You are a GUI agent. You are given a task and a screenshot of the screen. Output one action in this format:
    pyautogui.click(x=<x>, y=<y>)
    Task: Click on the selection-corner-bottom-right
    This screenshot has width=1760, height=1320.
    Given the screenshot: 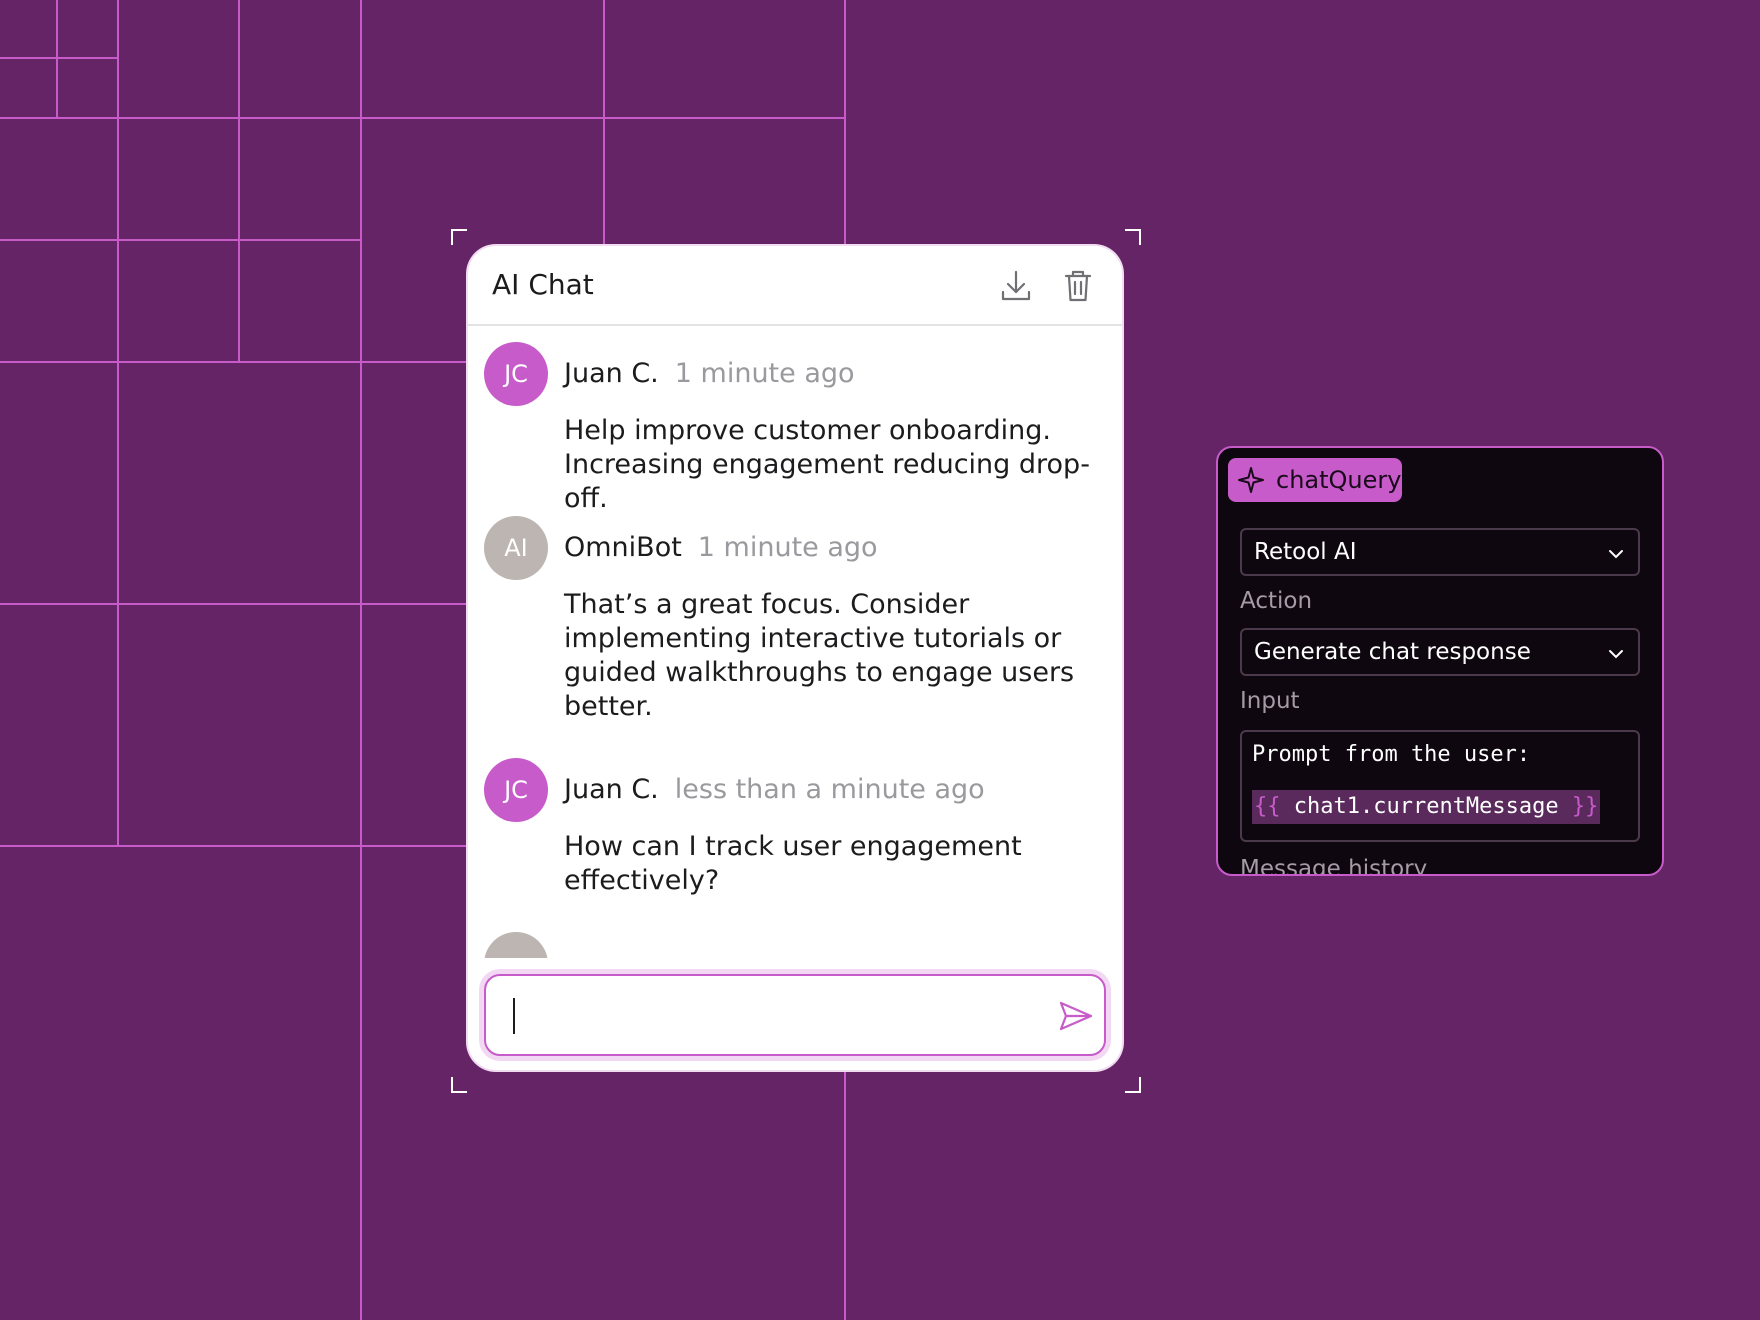 What is the action you would take?
    pyautogui.click(x=1133, y=1085)
    